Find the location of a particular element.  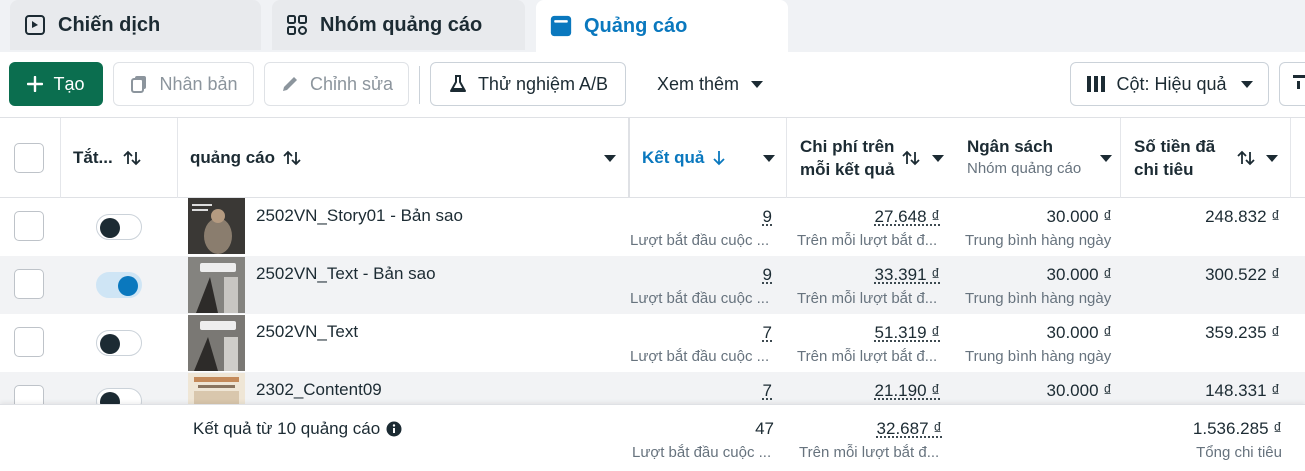

header-budget: Ngân sách Nhóm quảng cáo is located at coordinates (1039, 158).